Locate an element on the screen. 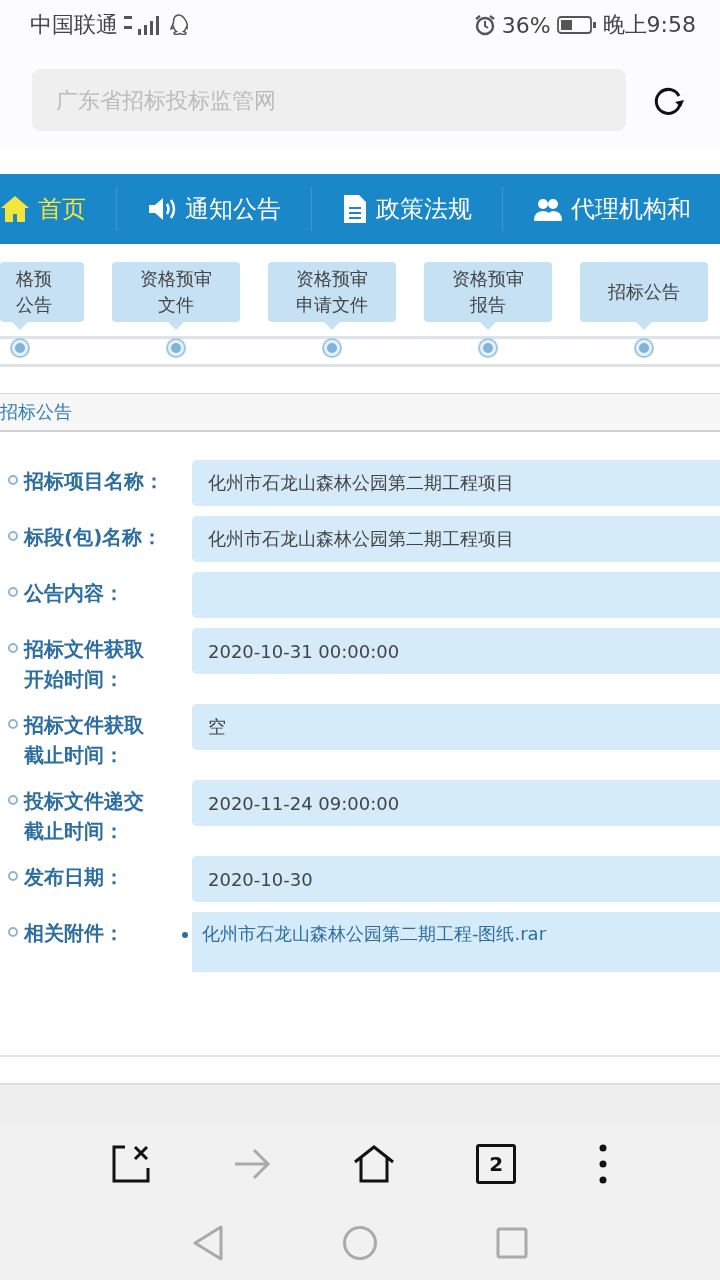  field-value: 2020-10-30 is located at coordinates (260, 879).